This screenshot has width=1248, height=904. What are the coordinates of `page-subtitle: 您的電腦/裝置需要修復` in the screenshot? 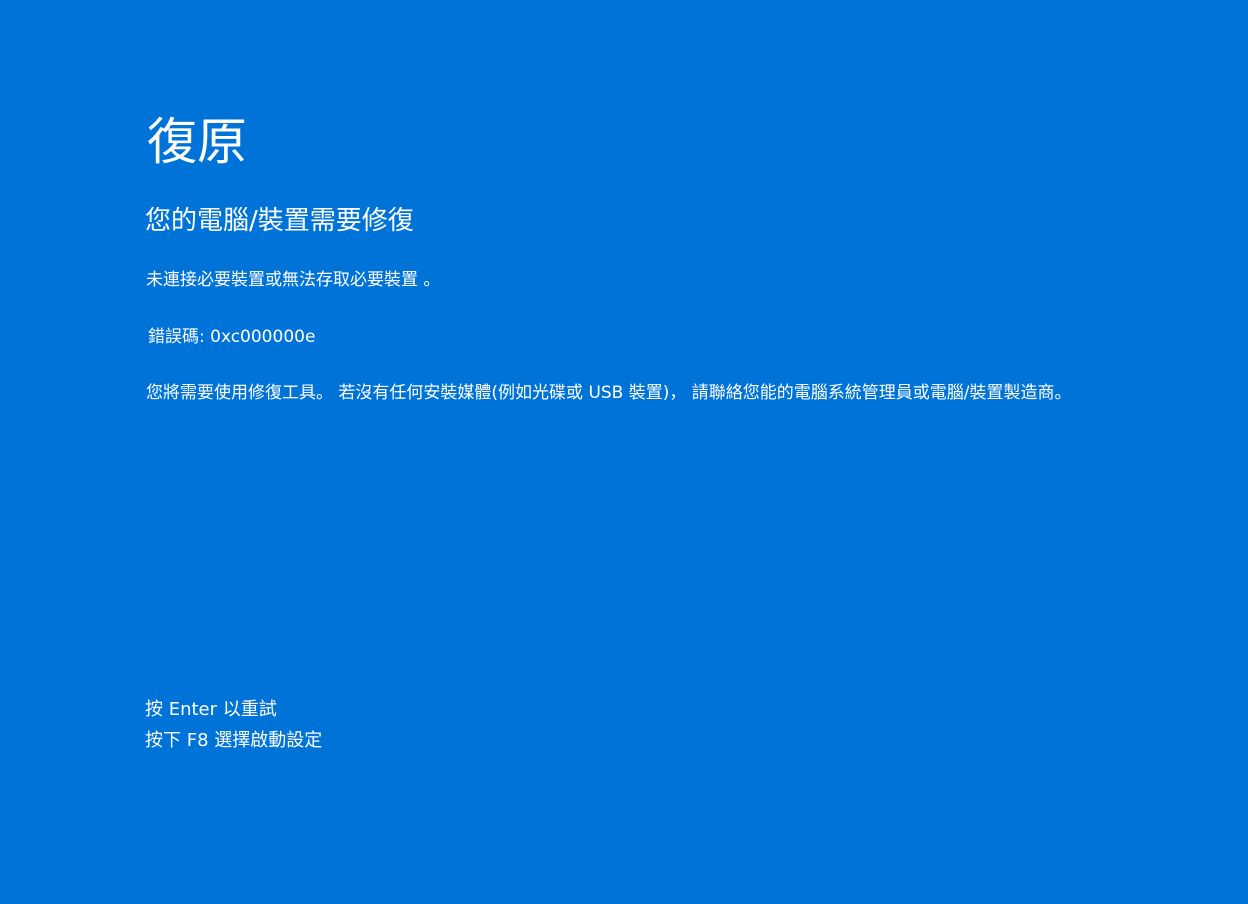 It's located at (279, 221).